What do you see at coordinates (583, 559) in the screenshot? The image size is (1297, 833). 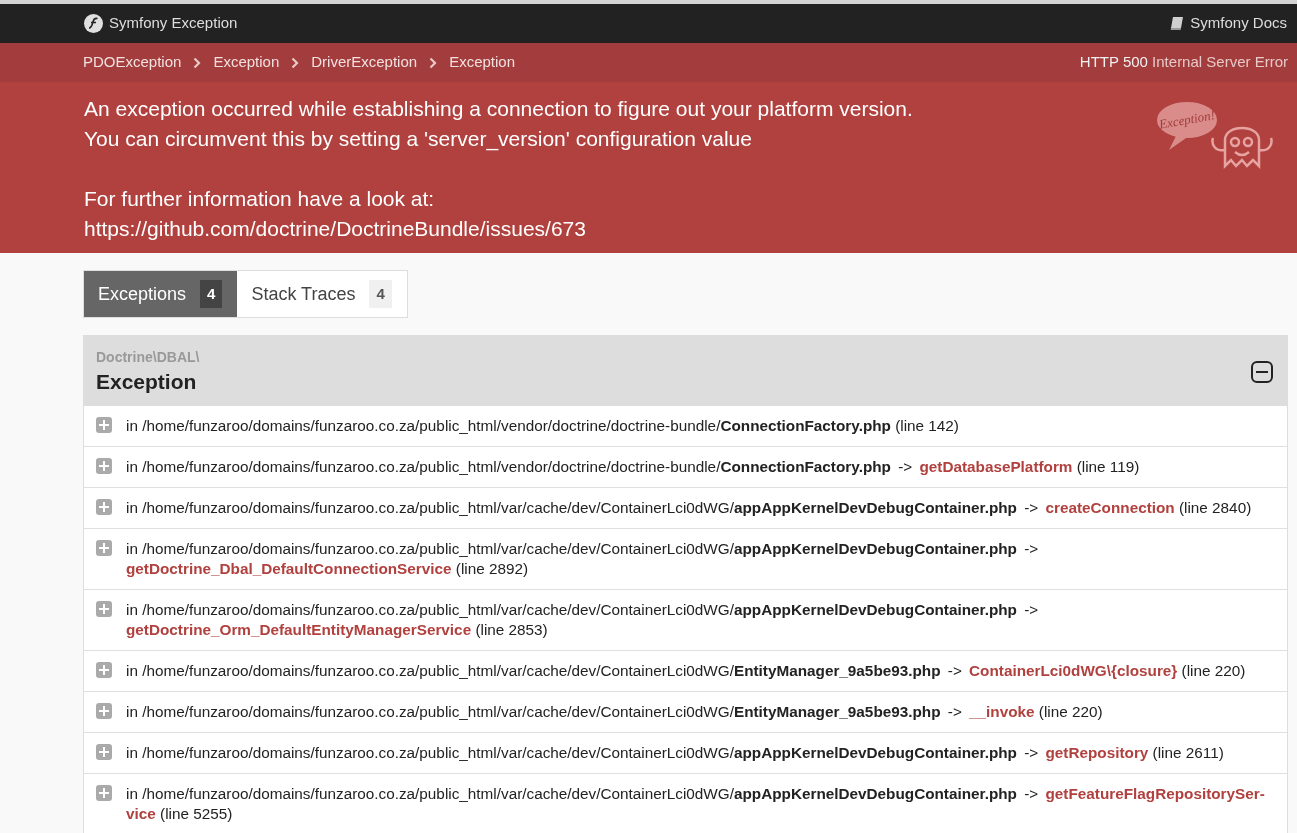 I see `stack-trace-line: in /home/funzaroo/domains/funzaroo.co.za/public_html/var/cache/dev/ContainerLci0dWG/appAppKernelDevDebugContainer.php -> getDoctrine_Dbal_DefaultConnectionService (line 2892)` at bounding box center [583, 559].